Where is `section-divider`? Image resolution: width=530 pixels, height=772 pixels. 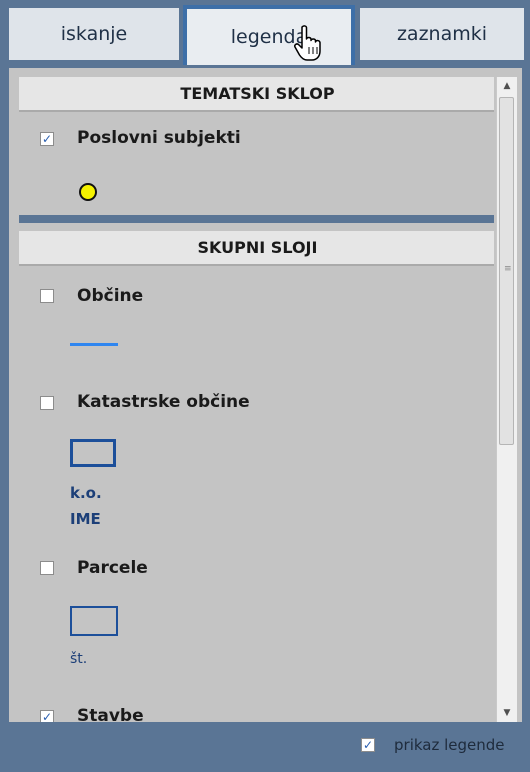 section-divider is located at coordinates (256, 219).